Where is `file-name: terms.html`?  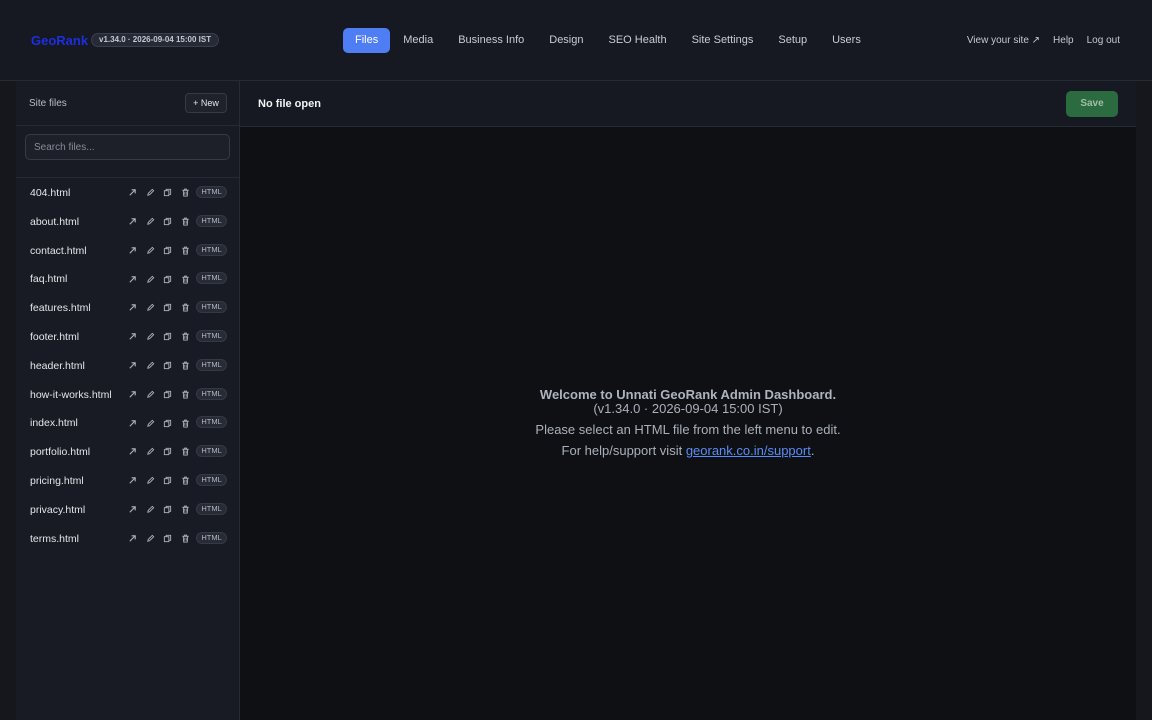
file-name: terms.html is located at coordinates (54, 539).